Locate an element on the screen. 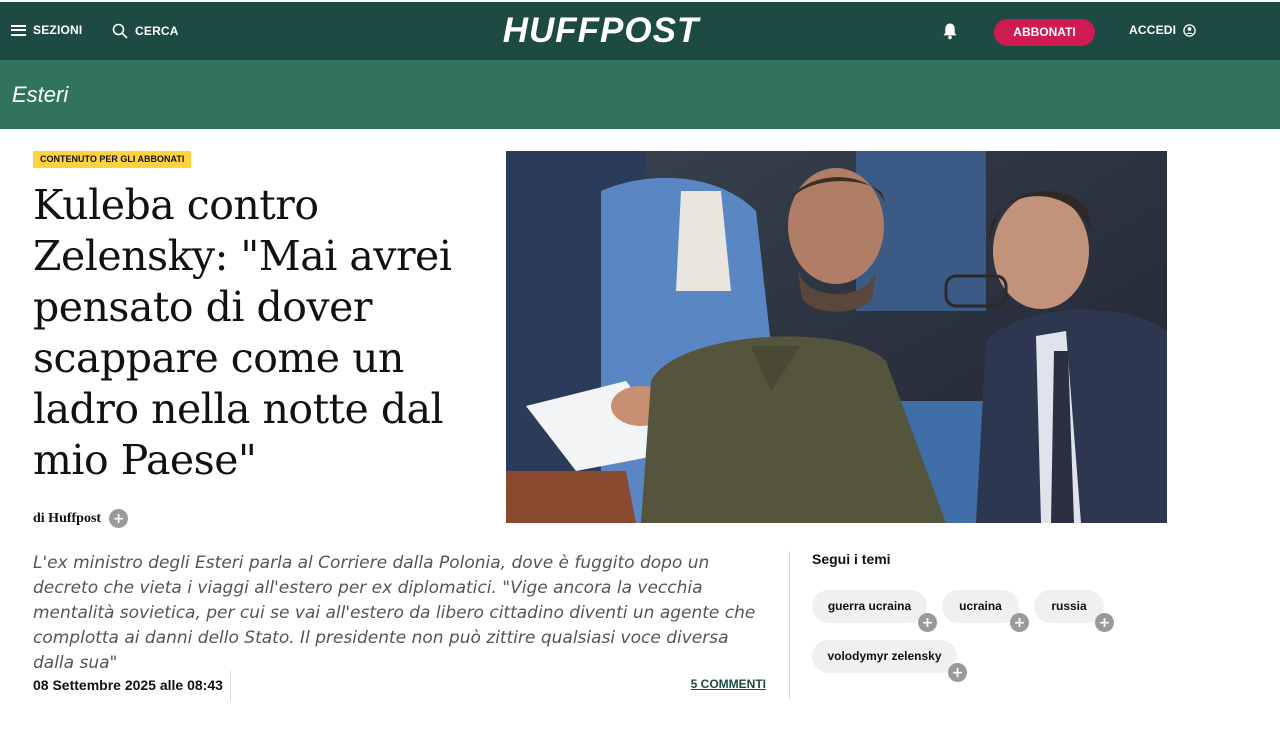  topic-tag-label: volodymyr zelensky is located at coordinates (884, 656).